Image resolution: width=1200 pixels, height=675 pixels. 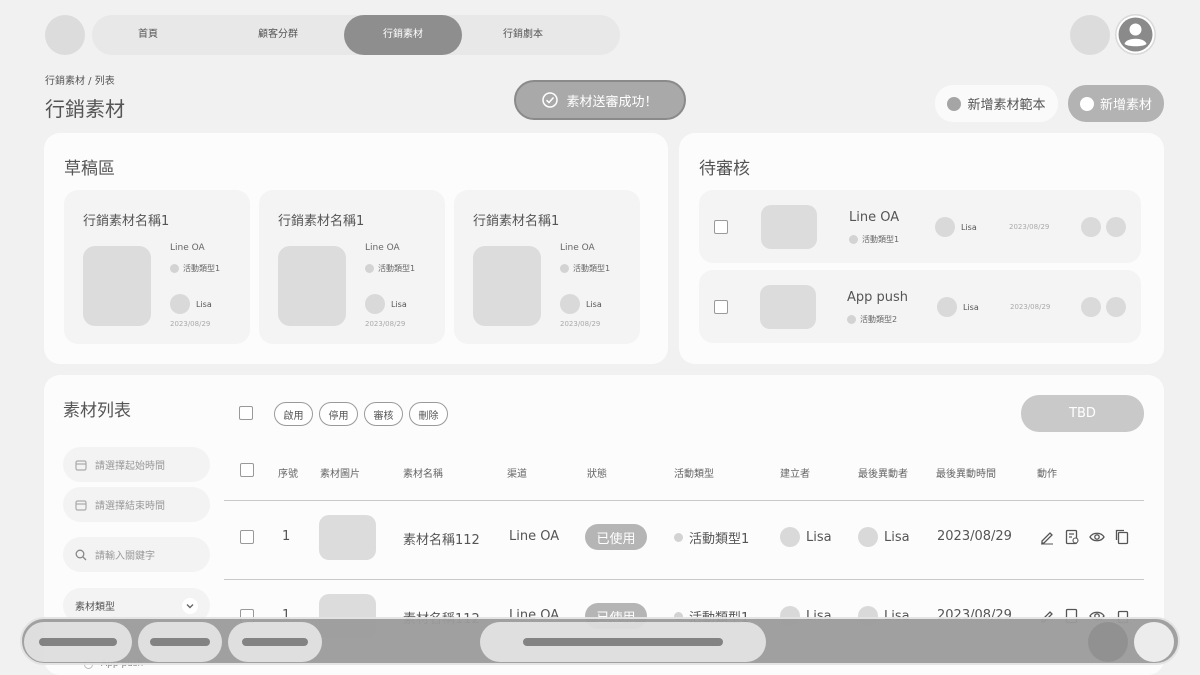 I want to click on draft-name: 行銷素材名稱1, so click(x=516, y=221).